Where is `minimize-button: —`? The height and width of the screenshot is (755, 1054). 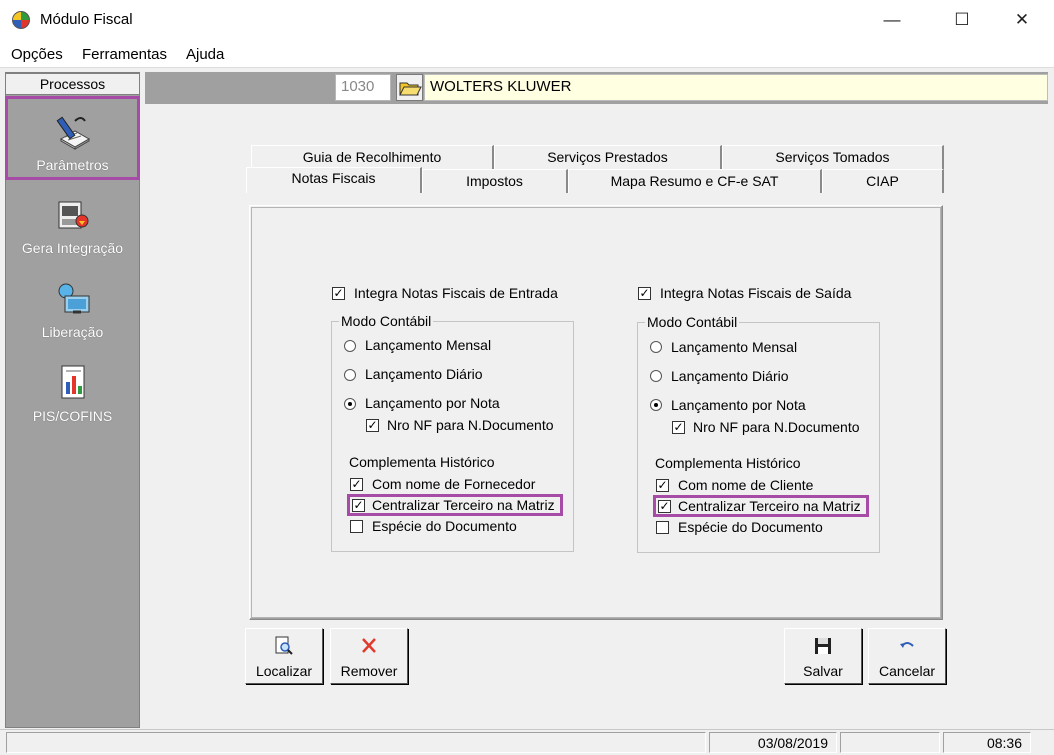
minimize-button: — is located at coordinates (892, 20).